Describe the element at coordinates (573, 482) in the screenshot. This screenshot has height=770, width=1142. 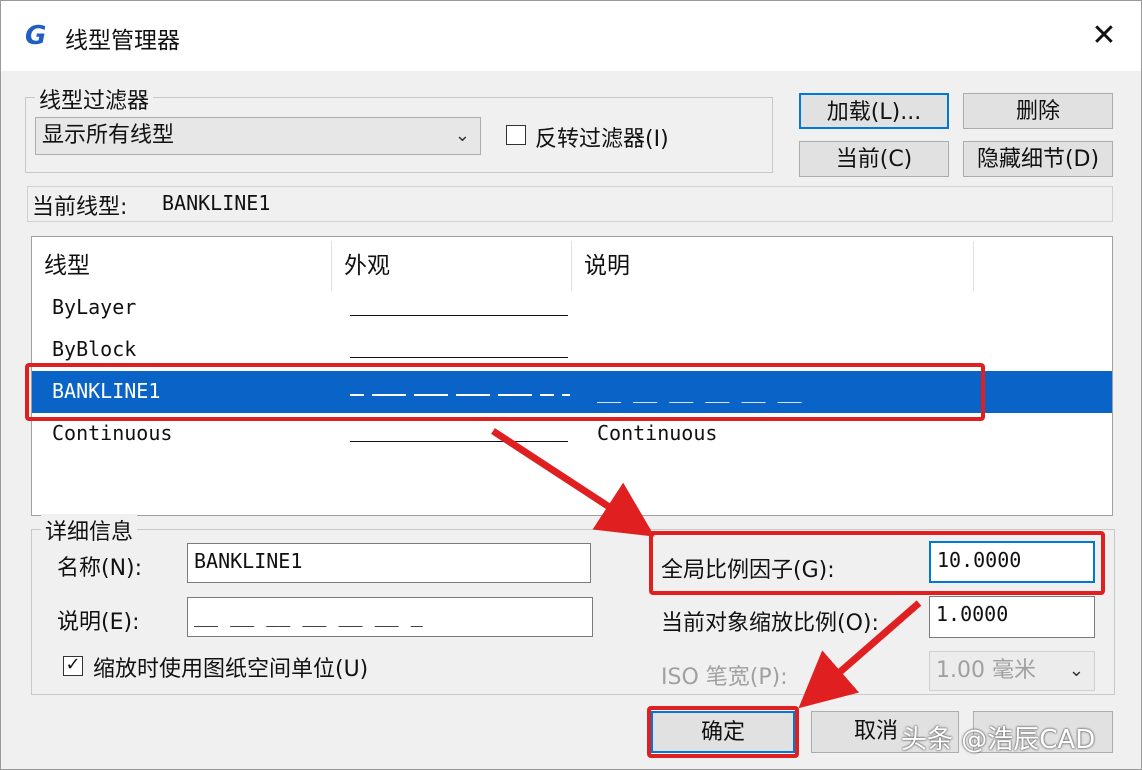
I see `arrow-to-global-scale` at that location.